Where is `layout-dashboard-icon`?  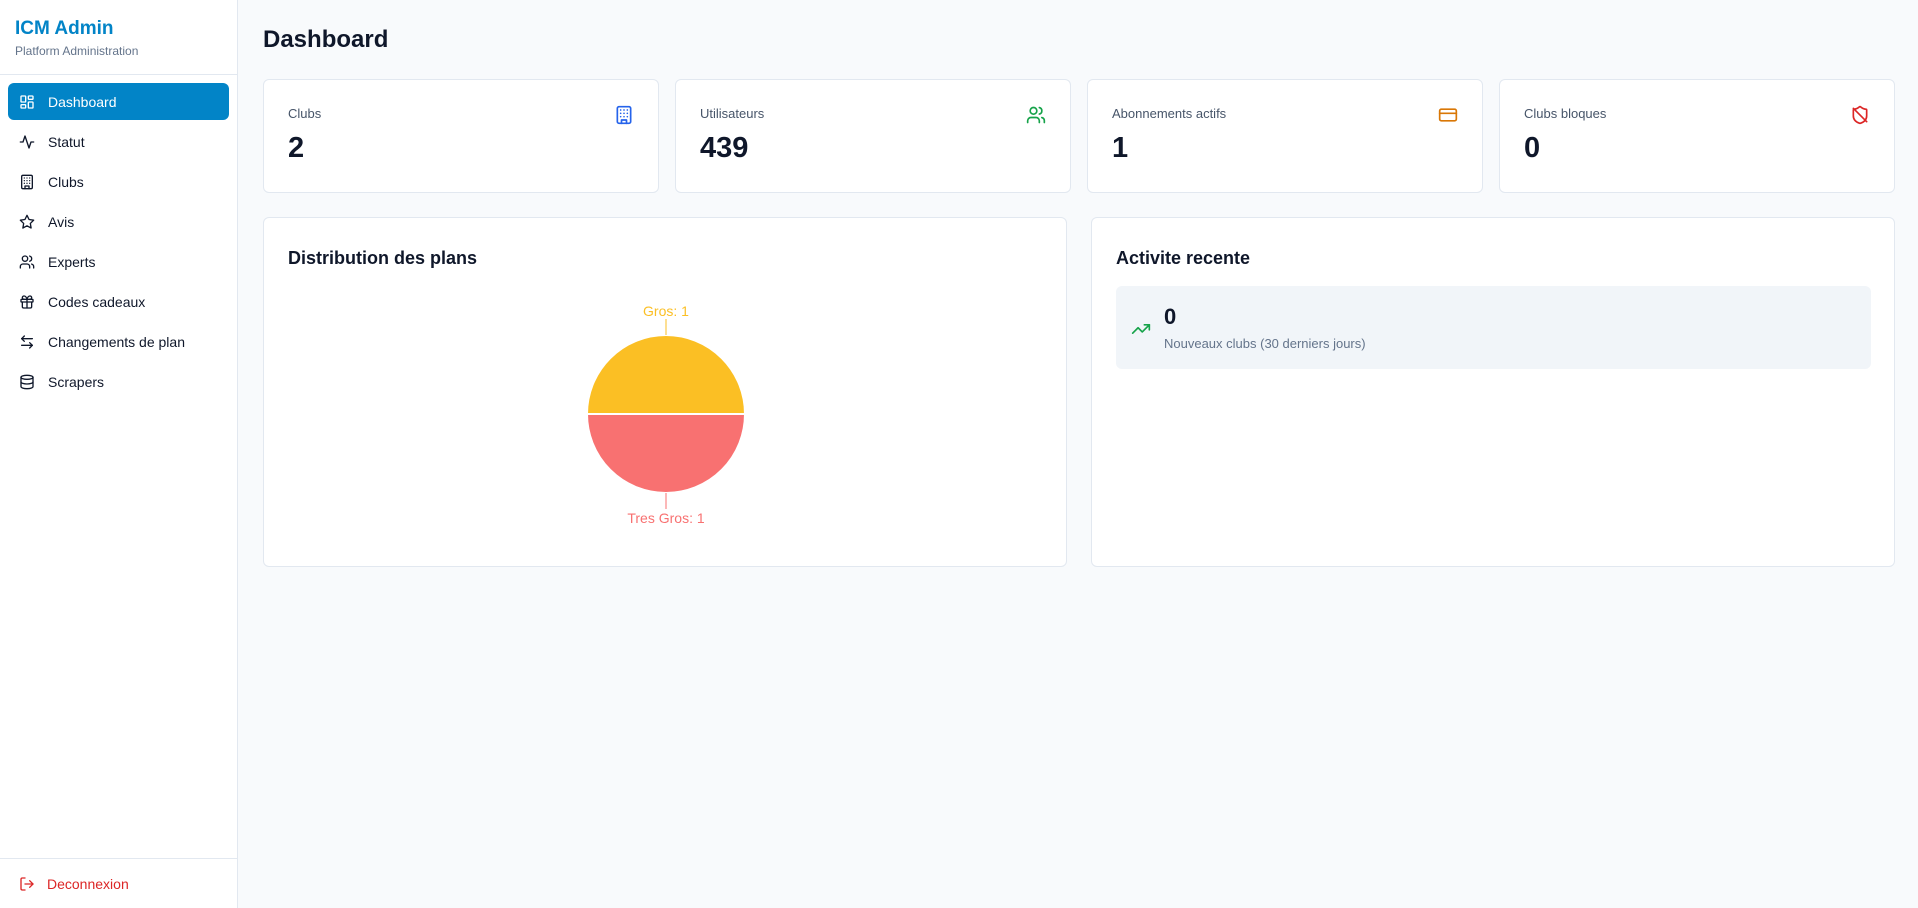 layout-dashboard-icon is located at coordinates (27, 102).